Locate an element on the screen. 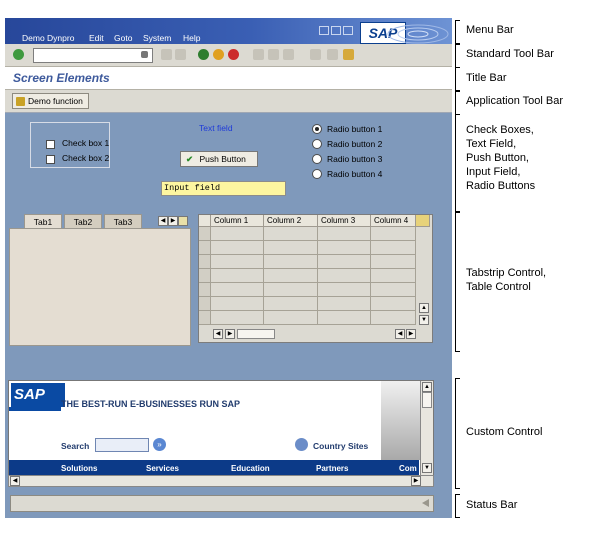  table-scroll-left-icon: ◀ is located at coordinates (218, 334).